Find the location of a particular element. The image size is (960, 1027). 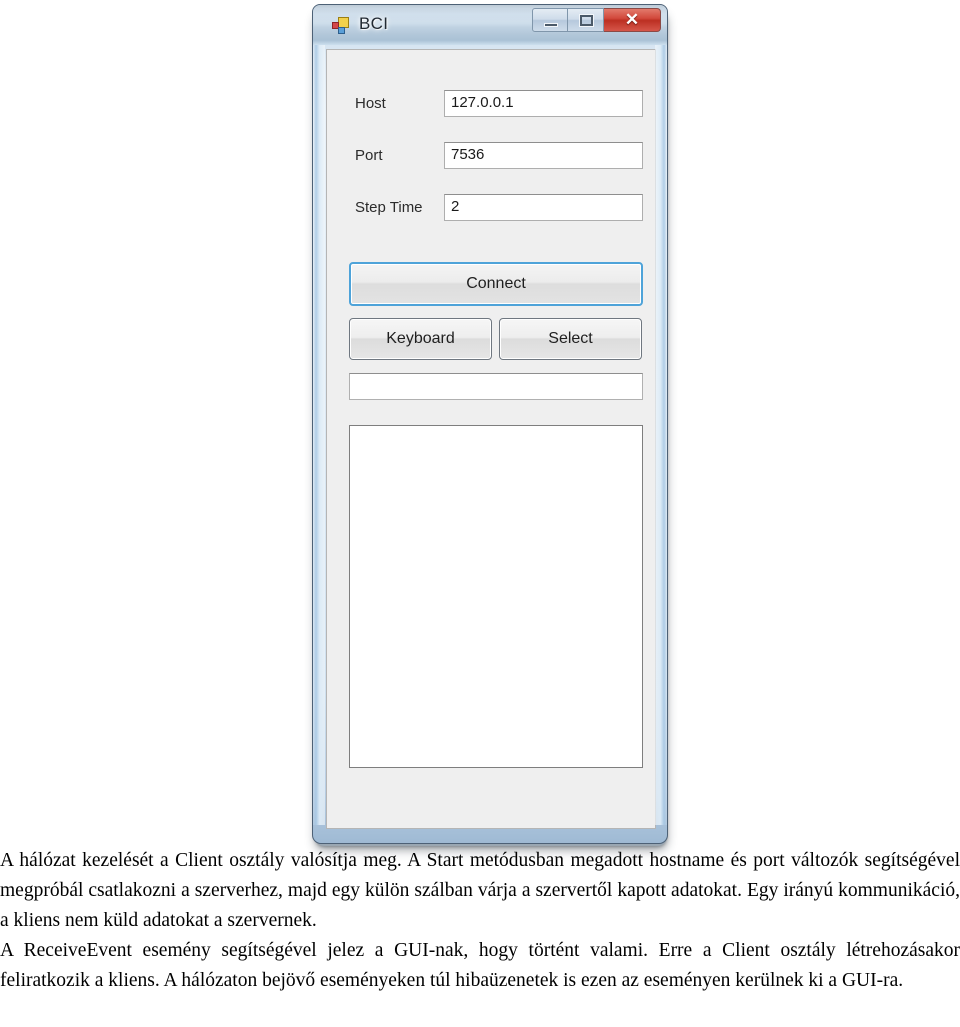

window-title: BCI is located at coordinates (374, 23).